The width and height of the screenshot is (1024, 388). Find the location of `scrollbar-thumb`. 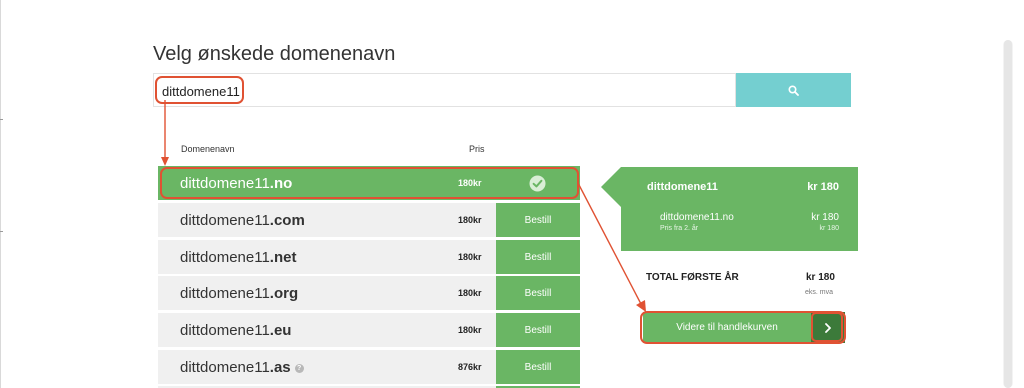

scrollbar-thumb is located at coordinates (1008, 214).